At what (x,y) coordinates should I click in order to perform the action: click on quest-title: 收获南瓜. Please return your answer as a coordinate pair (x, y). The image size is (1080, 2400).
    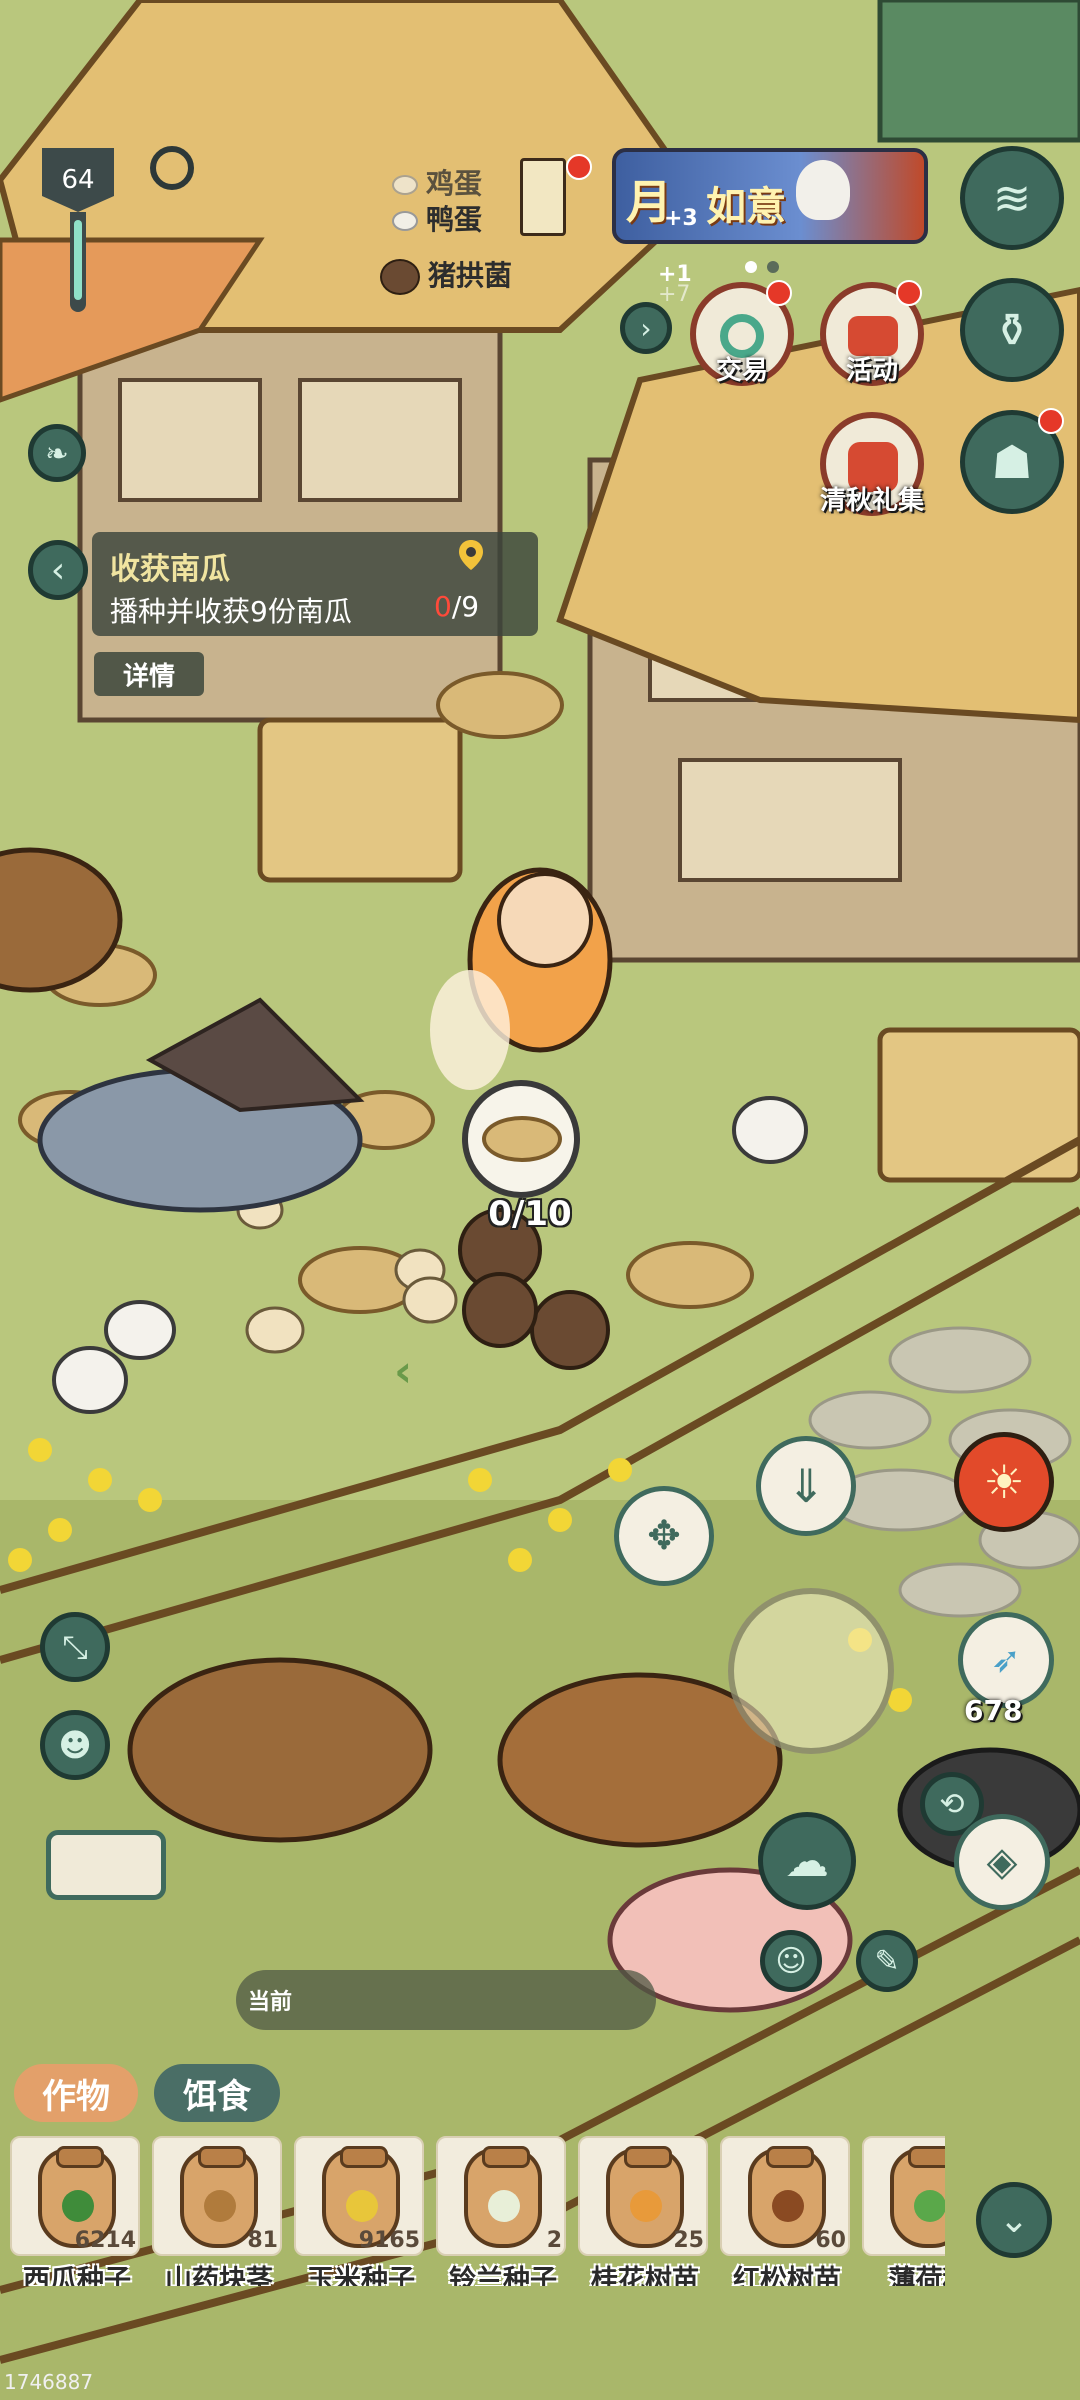
    Looking at the image, I should click on (170, 569).